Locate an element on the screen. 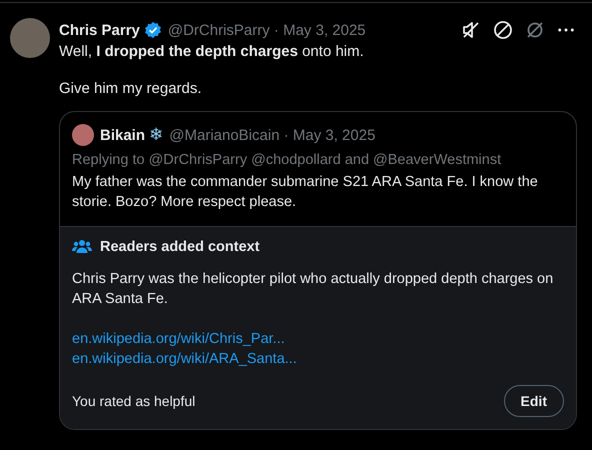  note-text: Chris Parry was the helicopter pilot who actually dropped depth charges on ARA Santa Fe. is located at coordinates (313, 289).